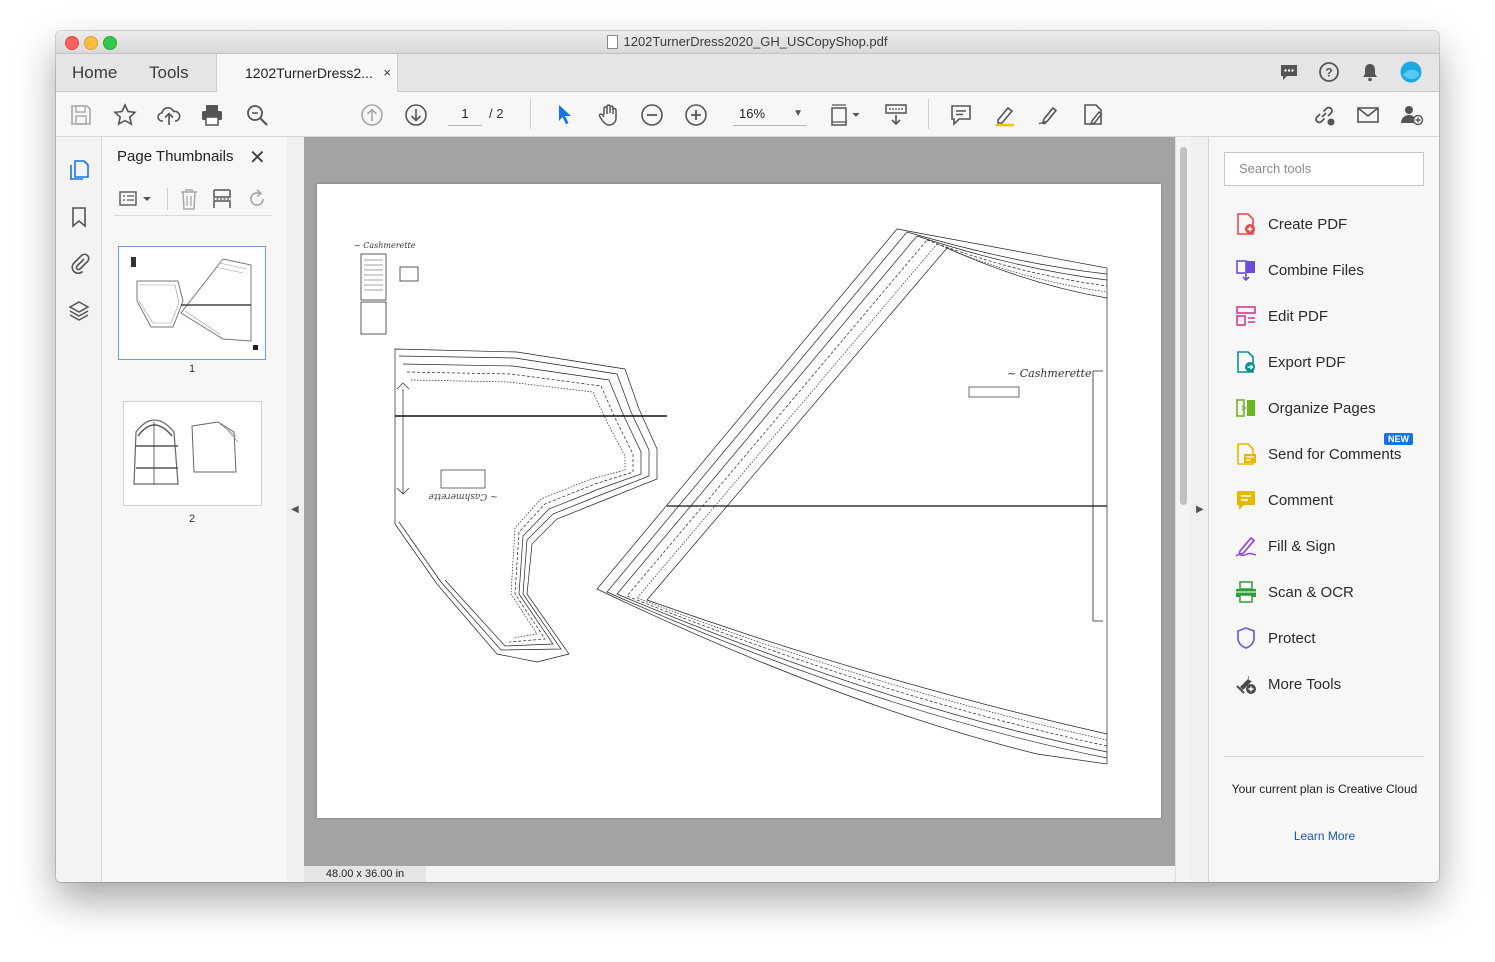  What do you see at coordinates (79, 509) in the screenshot?
I see `navigation-rail` at bounding box center [79, 509].